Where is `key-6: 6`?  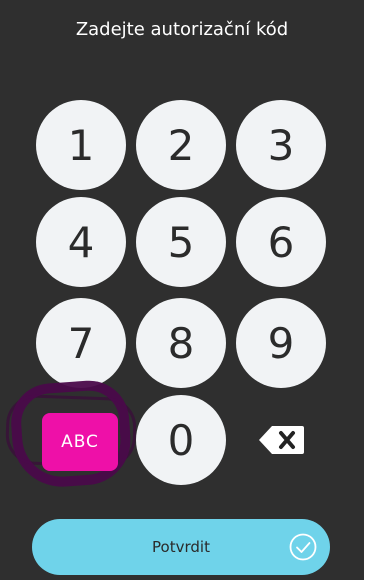 key-6: 6 is located at coordinates (281, 242).